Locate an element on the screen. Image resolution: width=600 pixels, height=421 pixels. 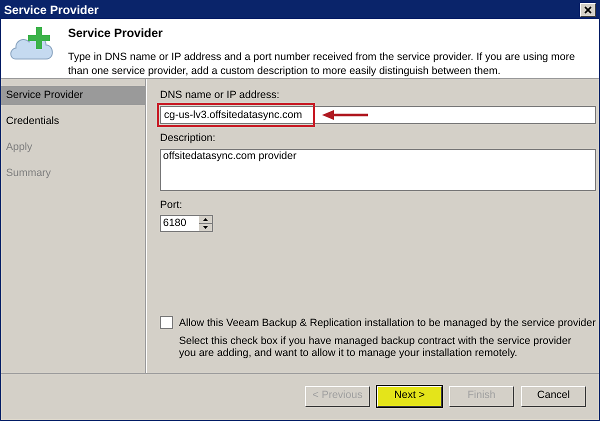
managed-checkbox is located at coordinates (166, 323).